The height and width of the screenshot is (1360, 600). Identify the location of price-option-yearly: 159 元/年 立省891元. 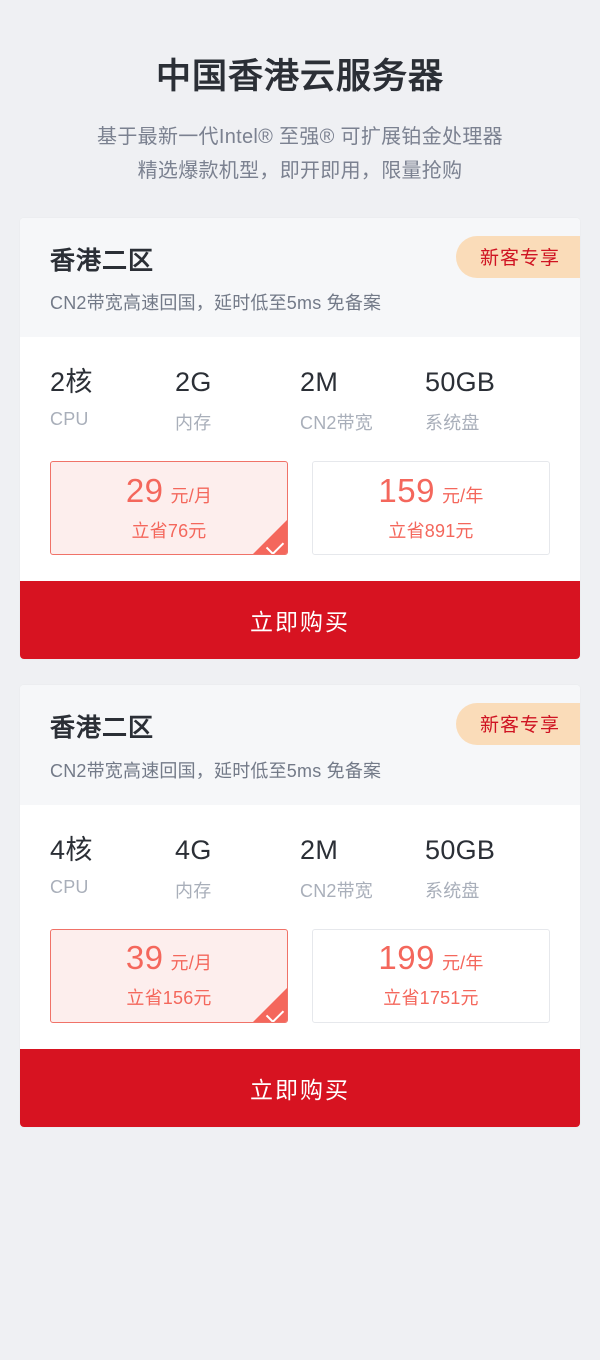
(431, 508).